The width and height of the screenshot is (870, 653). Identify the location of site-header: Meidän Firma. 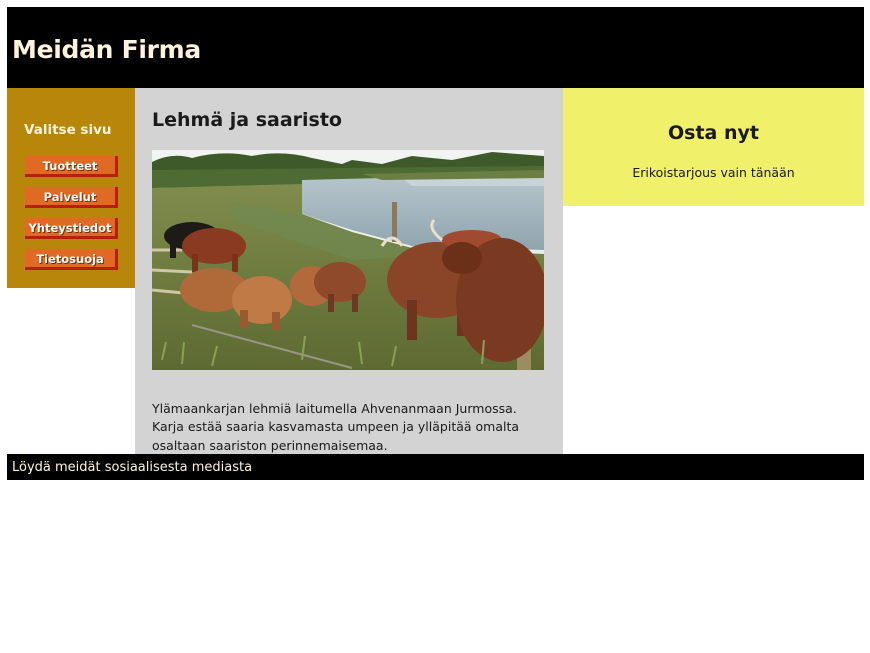
(435, 47).